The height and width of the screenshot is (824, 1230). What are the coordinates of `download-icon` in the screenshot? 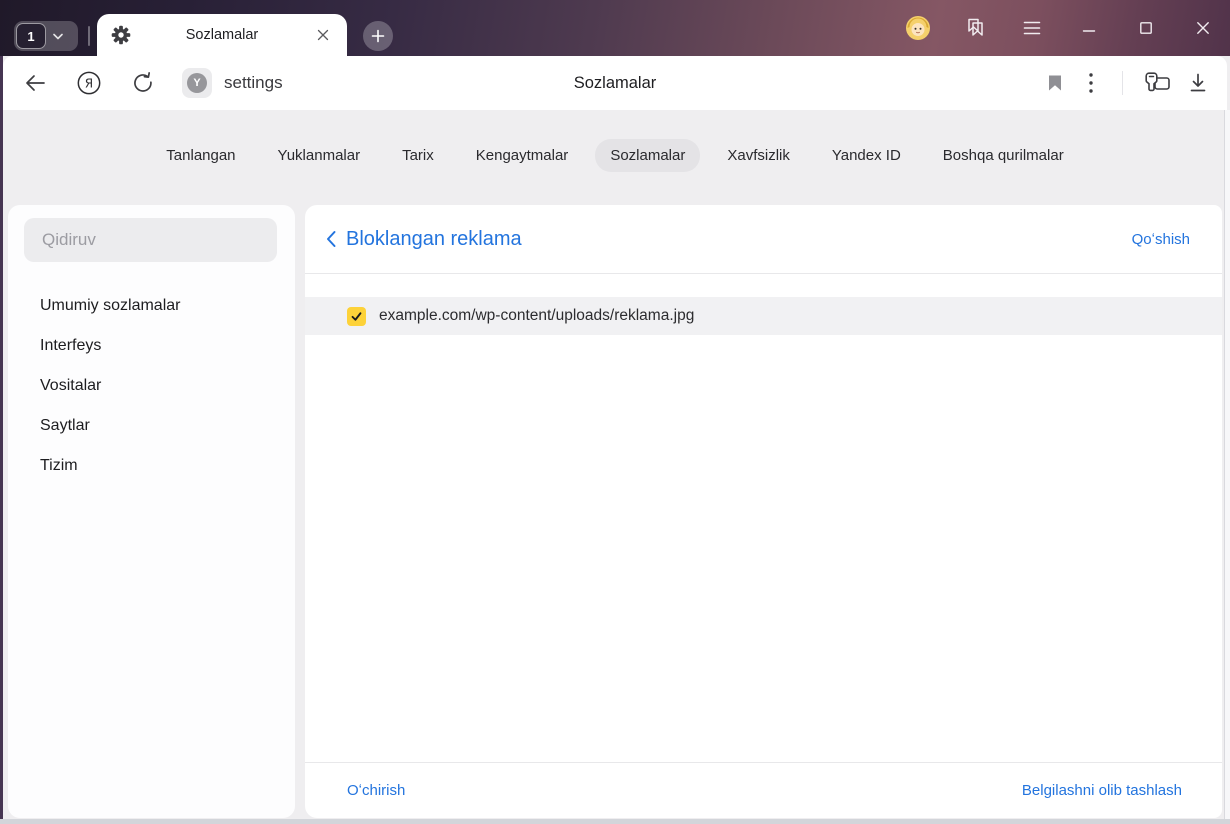 It's located at (1198, 82).